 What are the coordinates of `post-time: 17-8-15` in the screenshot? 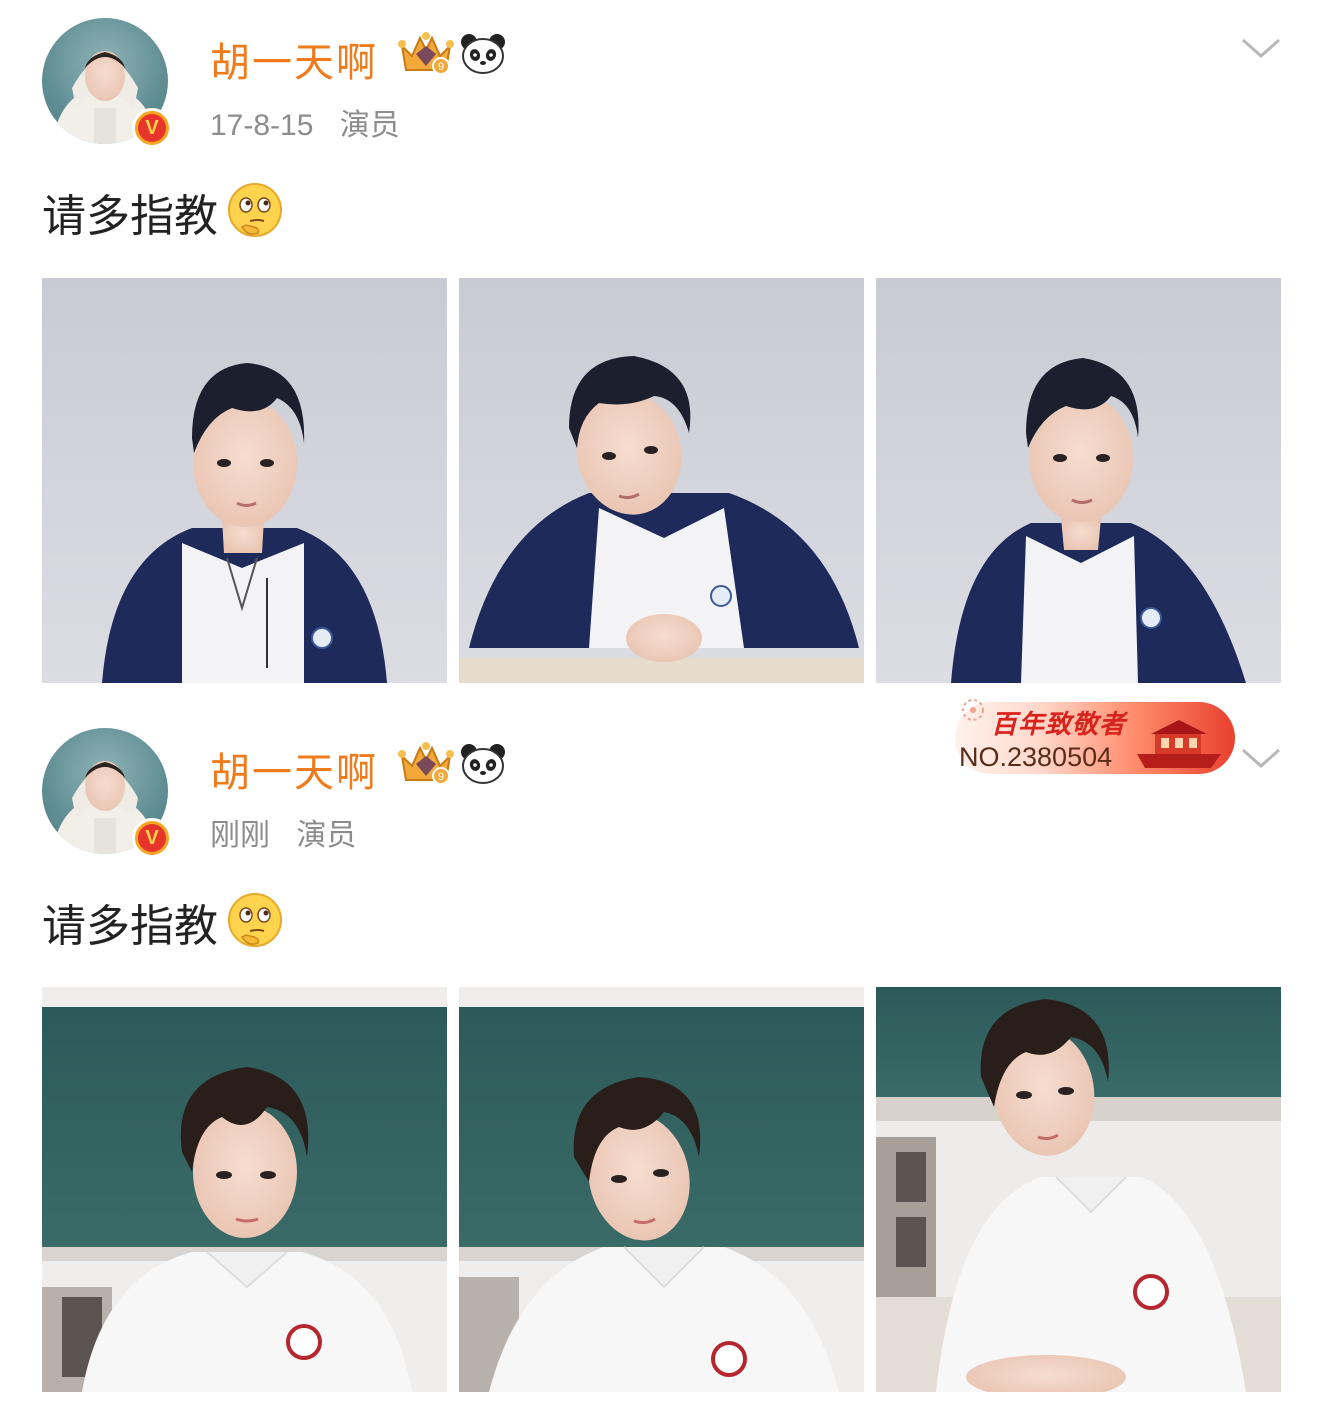 It's located at (262, 125).